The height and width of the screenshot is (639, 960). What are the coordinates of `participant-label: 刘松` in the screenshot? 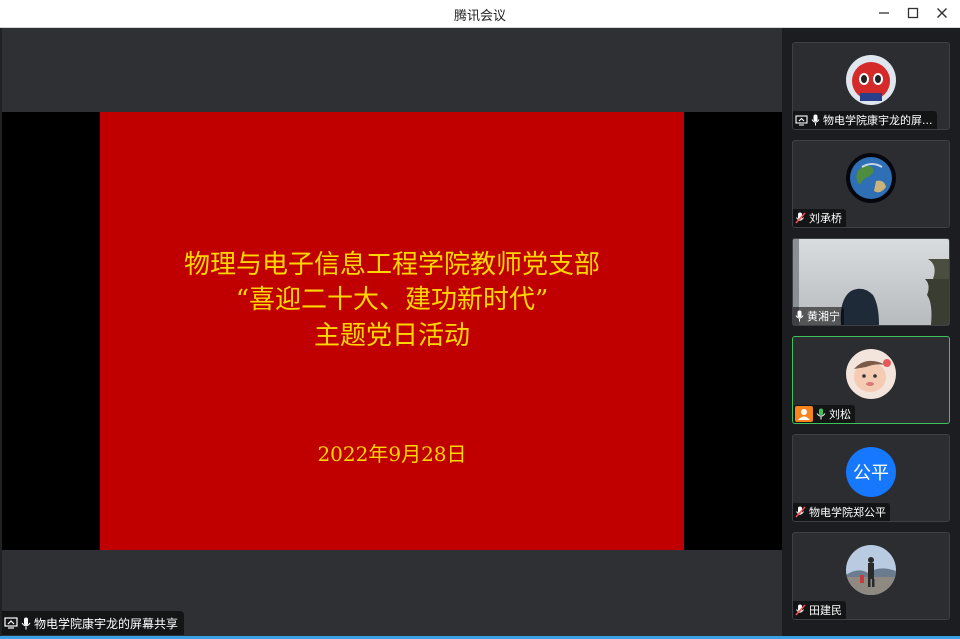 It's located at (824, 414).